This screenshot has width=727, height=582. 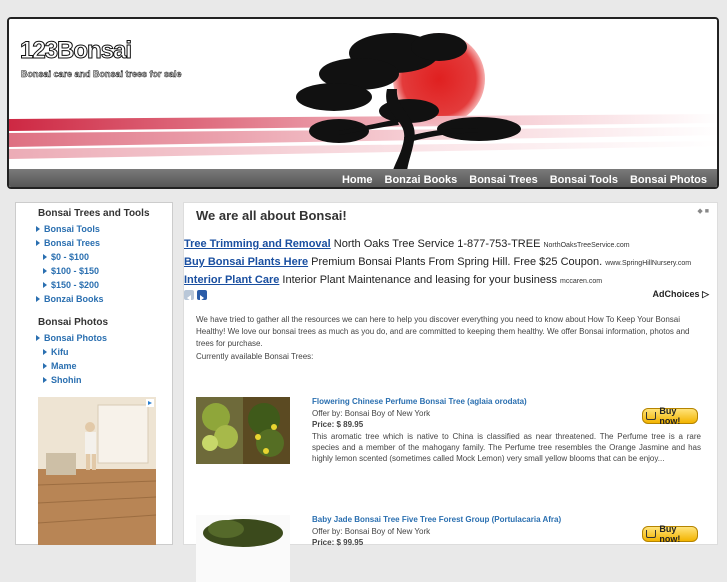 I want to click on nav-bonsai-photos: Bonsai Photos, so click(x=668, y=179).